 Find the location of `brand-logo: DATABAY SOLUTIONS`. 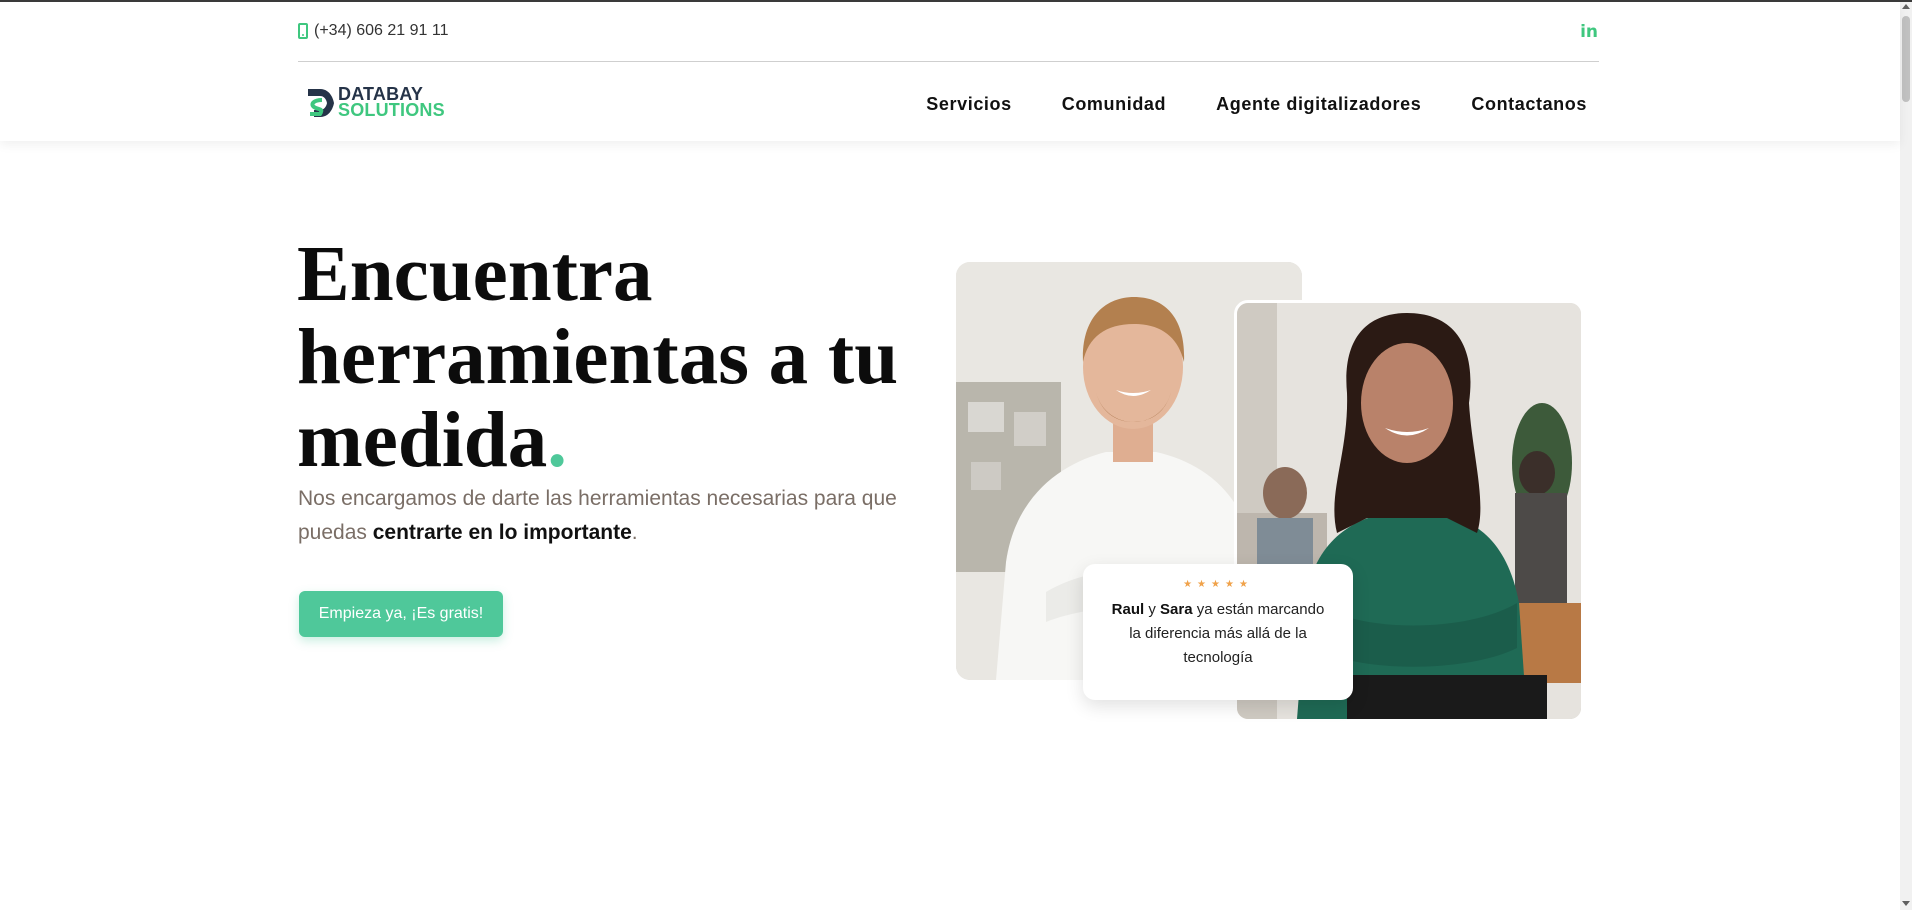

brand-logo: DATABAY SOLUTIONS is located at coordinates (379, 103).